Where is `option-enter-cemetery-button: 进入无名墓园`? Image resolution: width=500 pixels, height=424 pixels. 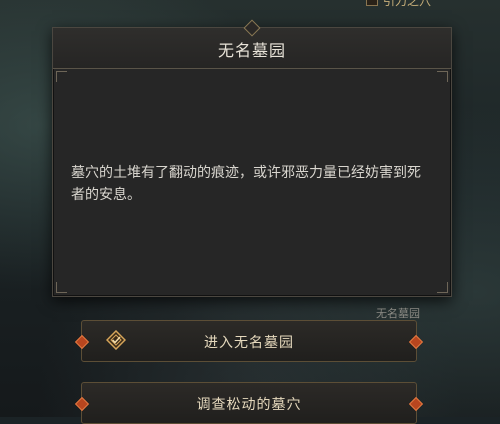
option-enter-cemetery-button: 进入无名墓园 is located at coordinates (249, 341).